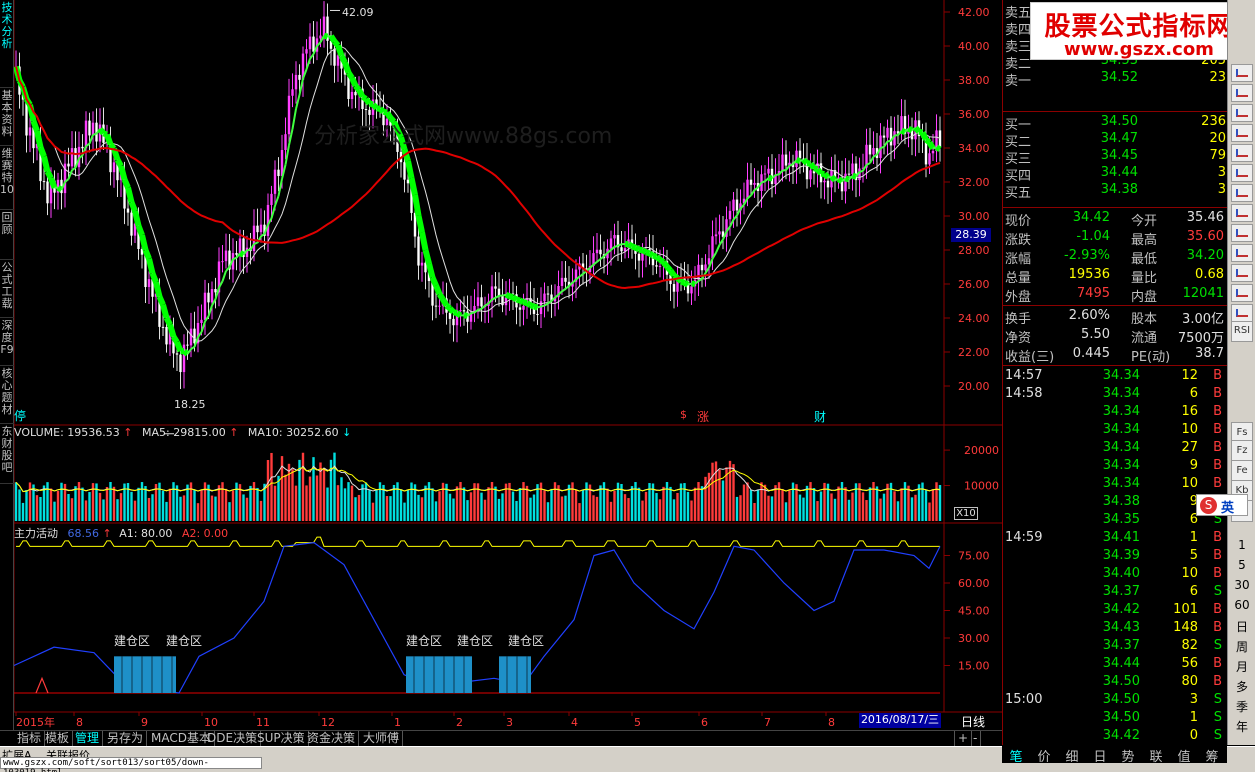 The image size is (1255, 772). What do you see at coordinates (1121, 555) in the screenshot?
I see `tick-row-cell: 34.39` at bounding box center [1121, 555].